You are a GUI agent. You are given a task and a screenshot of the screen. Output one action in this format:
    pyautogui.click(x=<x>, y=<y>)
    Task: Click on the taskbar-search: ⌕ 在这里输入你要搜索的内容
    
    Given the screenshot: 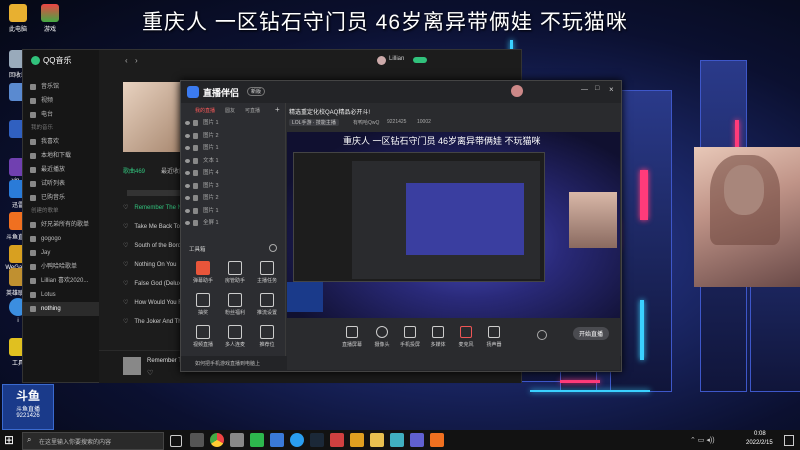 What is the action you would take?
    pyautogui.click(x=93, y=441)
    